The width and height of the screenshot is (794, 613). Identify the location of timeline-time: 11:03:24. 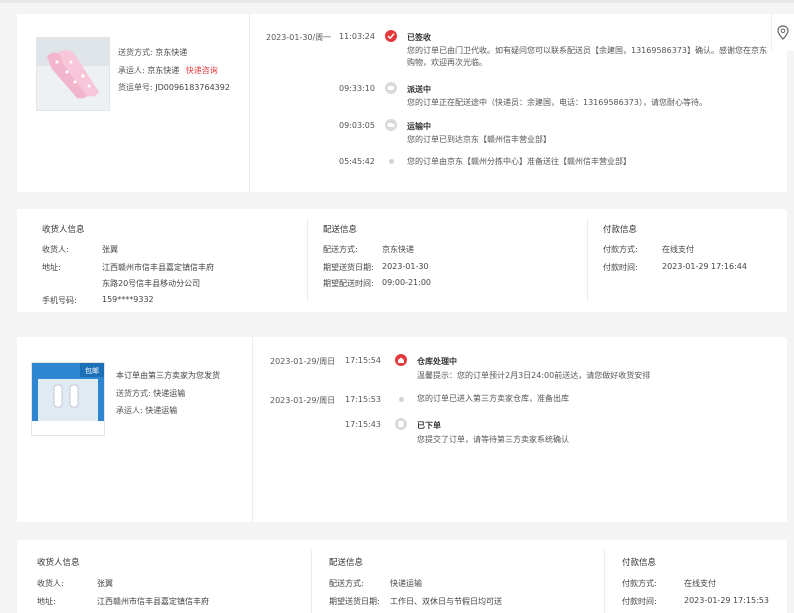
(357, 36).